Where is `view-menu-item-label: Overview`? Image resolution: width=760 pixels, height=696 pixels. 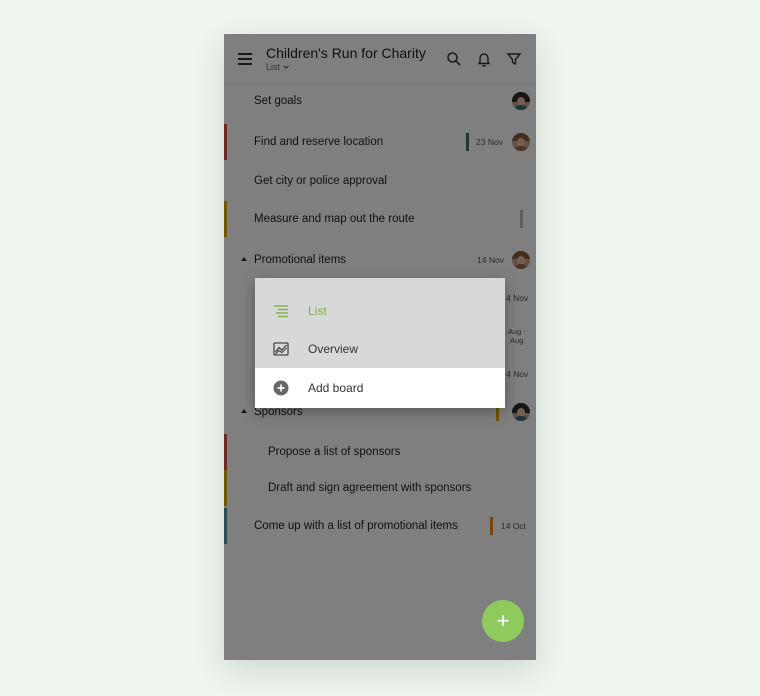 view-menu-item-label: Overview is located at coordinates (333, 349).